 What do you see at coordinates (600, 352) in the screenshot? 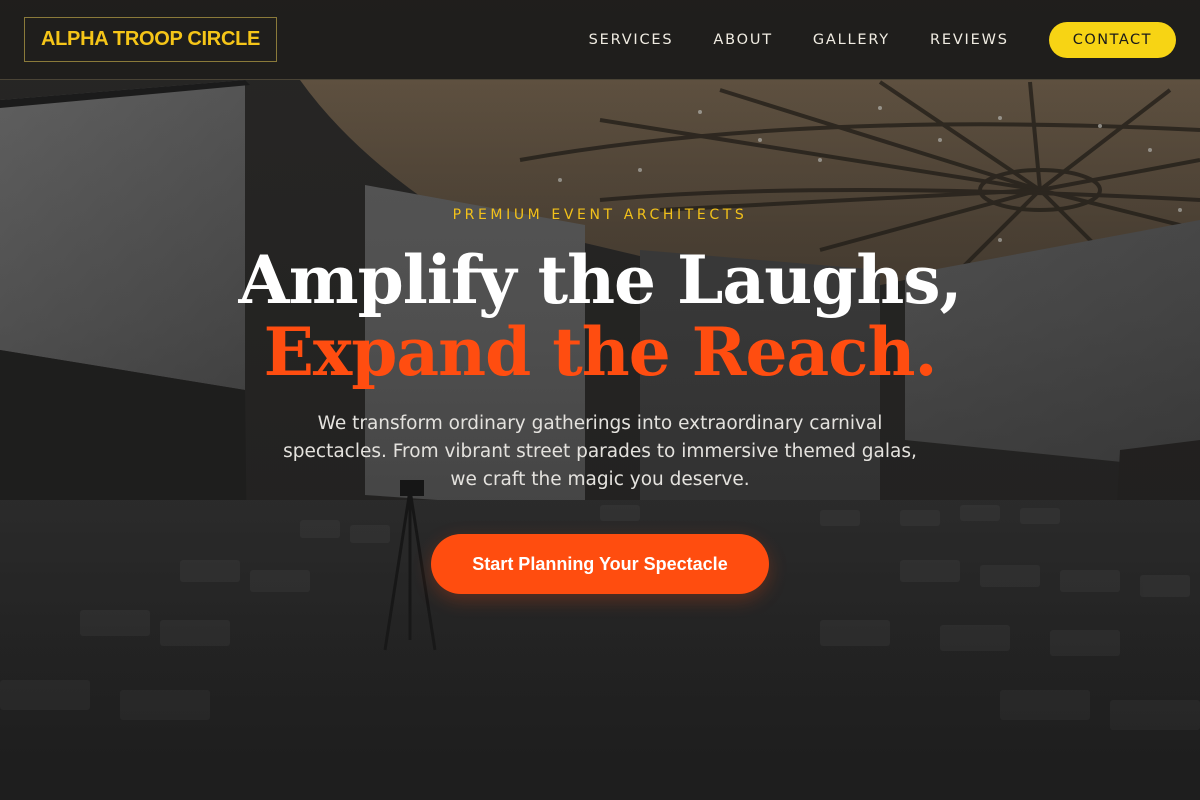
I see `headline-line-2: Expand the Reach.` at bounding box center [600, 352].